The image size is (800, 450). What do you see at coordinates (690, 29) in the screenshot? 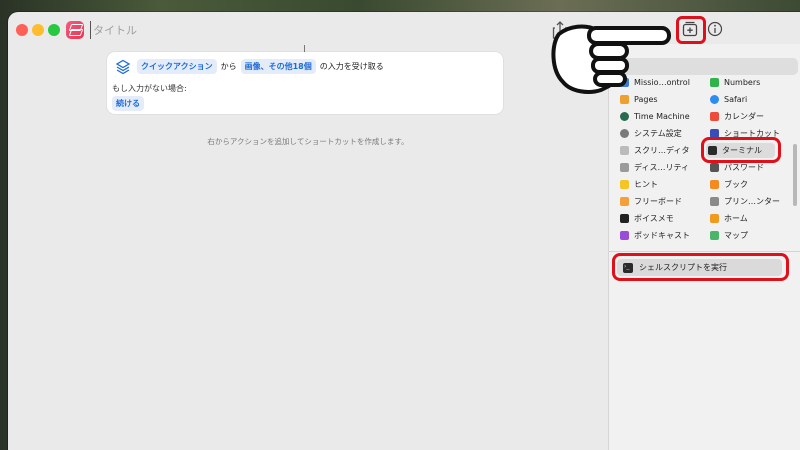
I see `add-library-icon` at bounding box center [690, 29].